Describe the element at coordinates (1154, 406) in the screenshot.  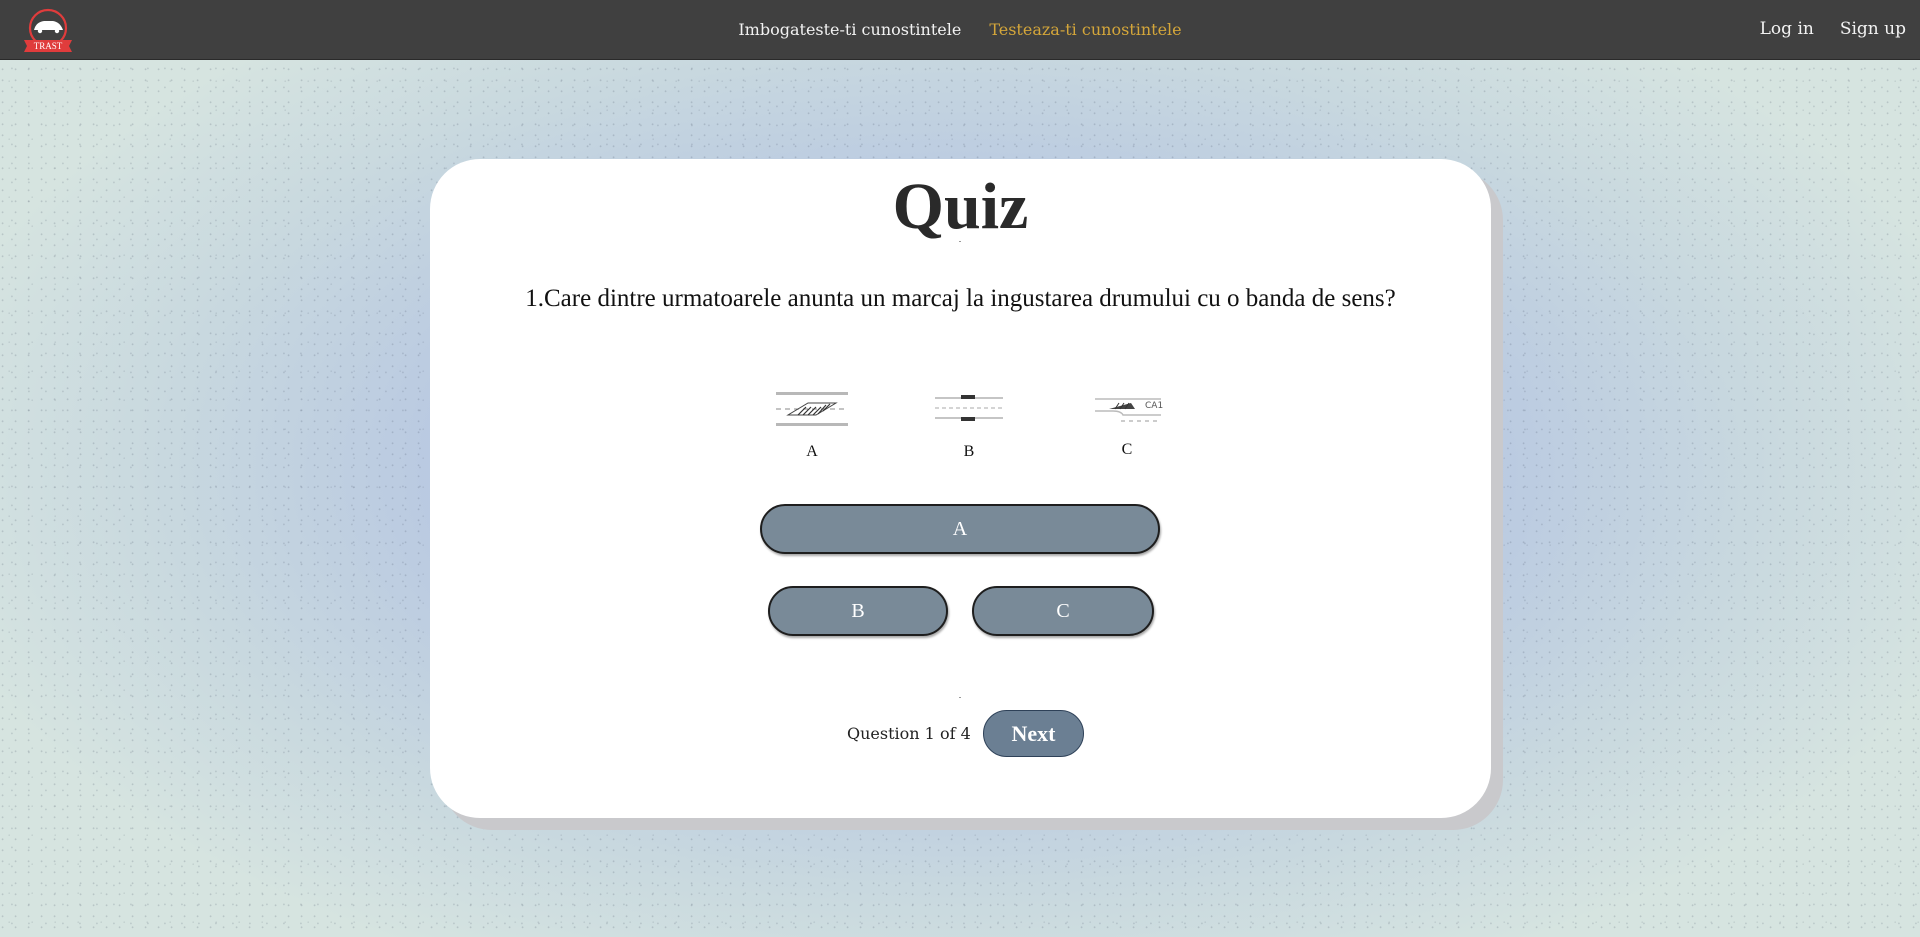
I see `svg-text: CA1` at that location.